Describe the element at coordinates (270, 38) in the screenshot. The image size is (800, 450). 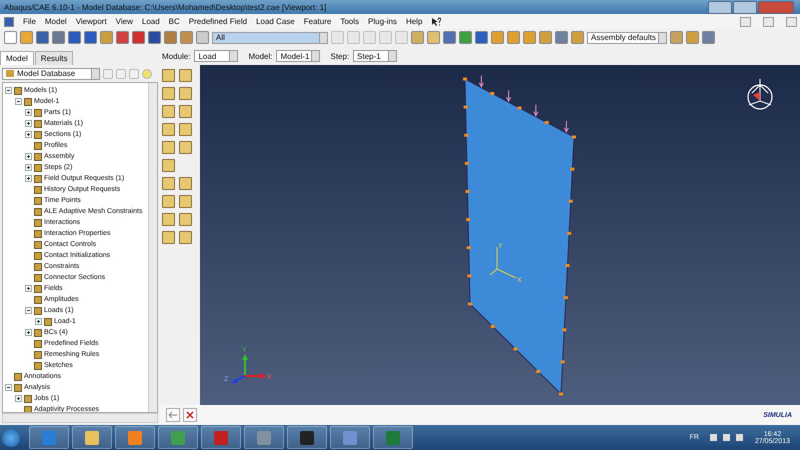
I see `selection-filter-dropdown: All` at that location.